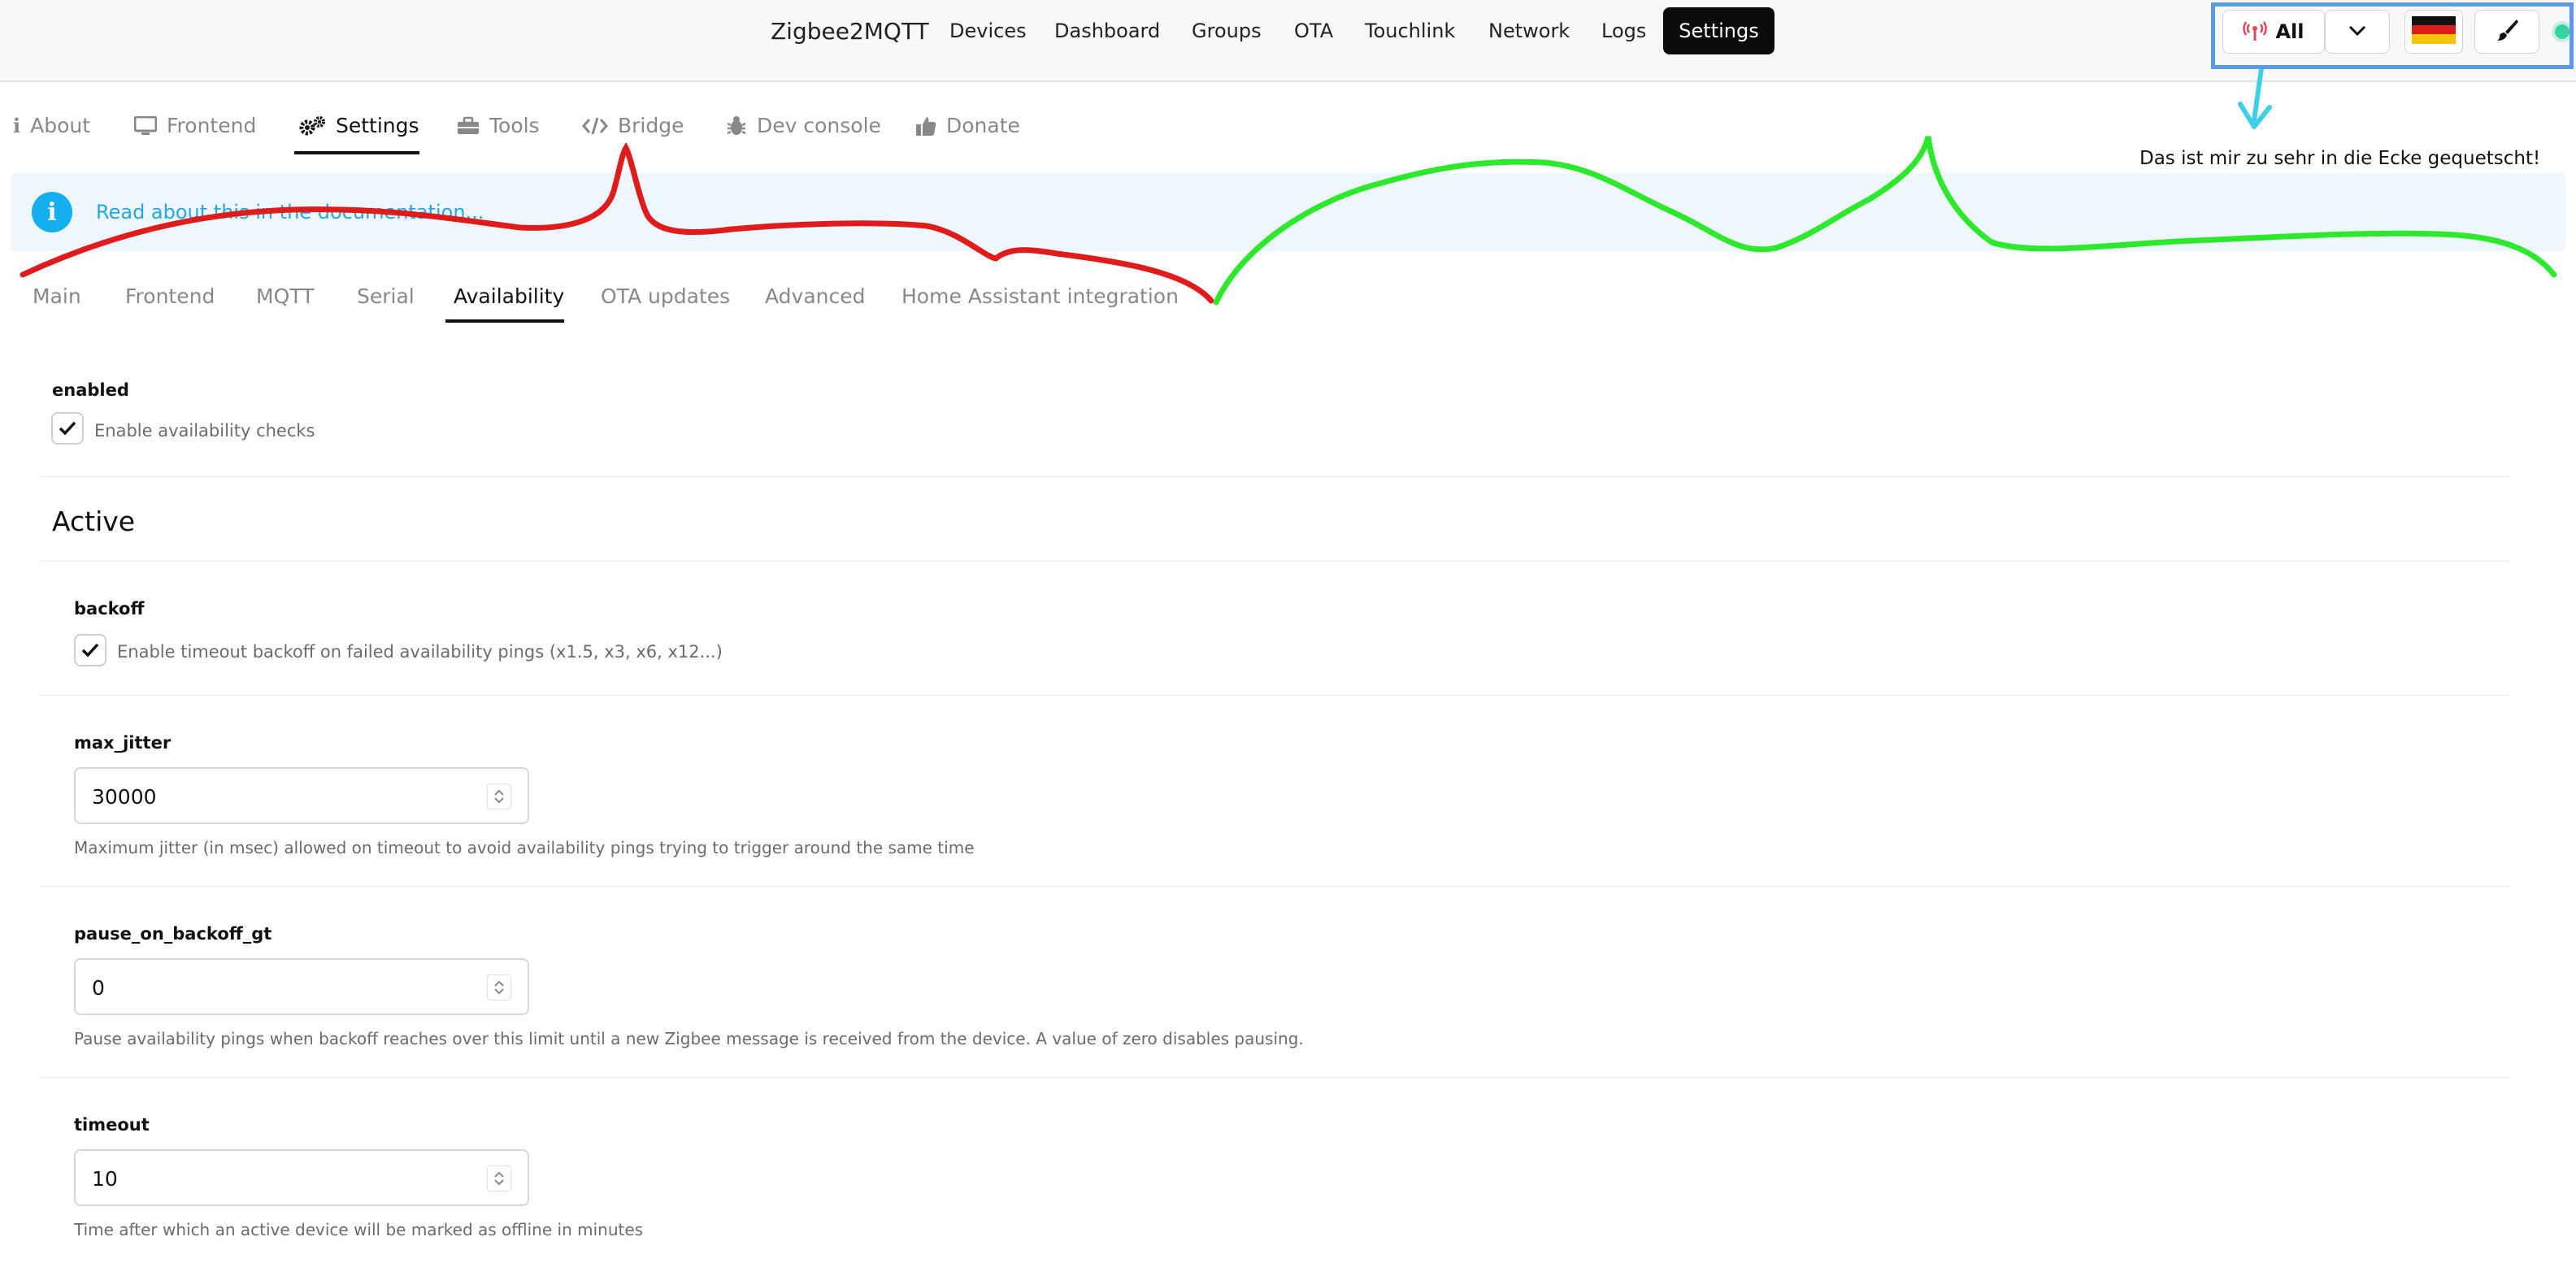 The height and width of the screenshot is (1263, 2576). I want to click on tab-frontend: Frontend, so click(195, 126).